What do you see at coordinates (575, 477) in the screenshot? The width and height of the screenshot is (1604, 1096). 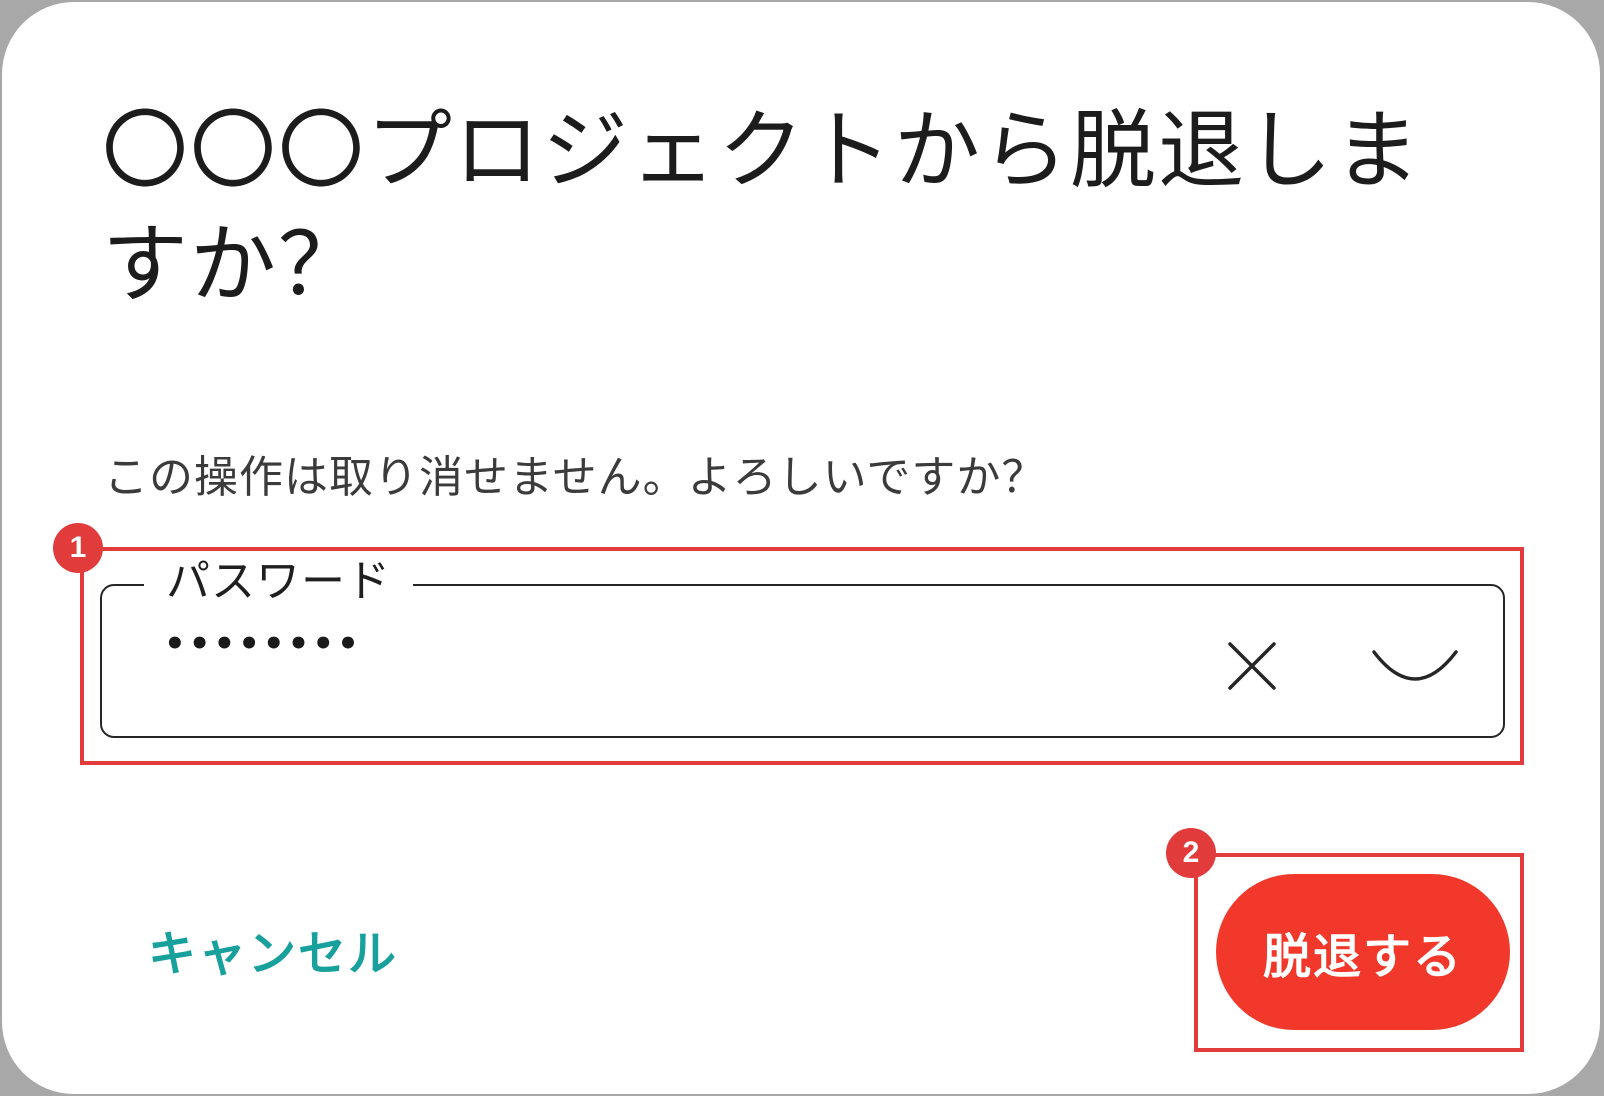 I see `dialog-message: この操作は取り消せません。よろしいですか？` at bounding box center [575, 477].